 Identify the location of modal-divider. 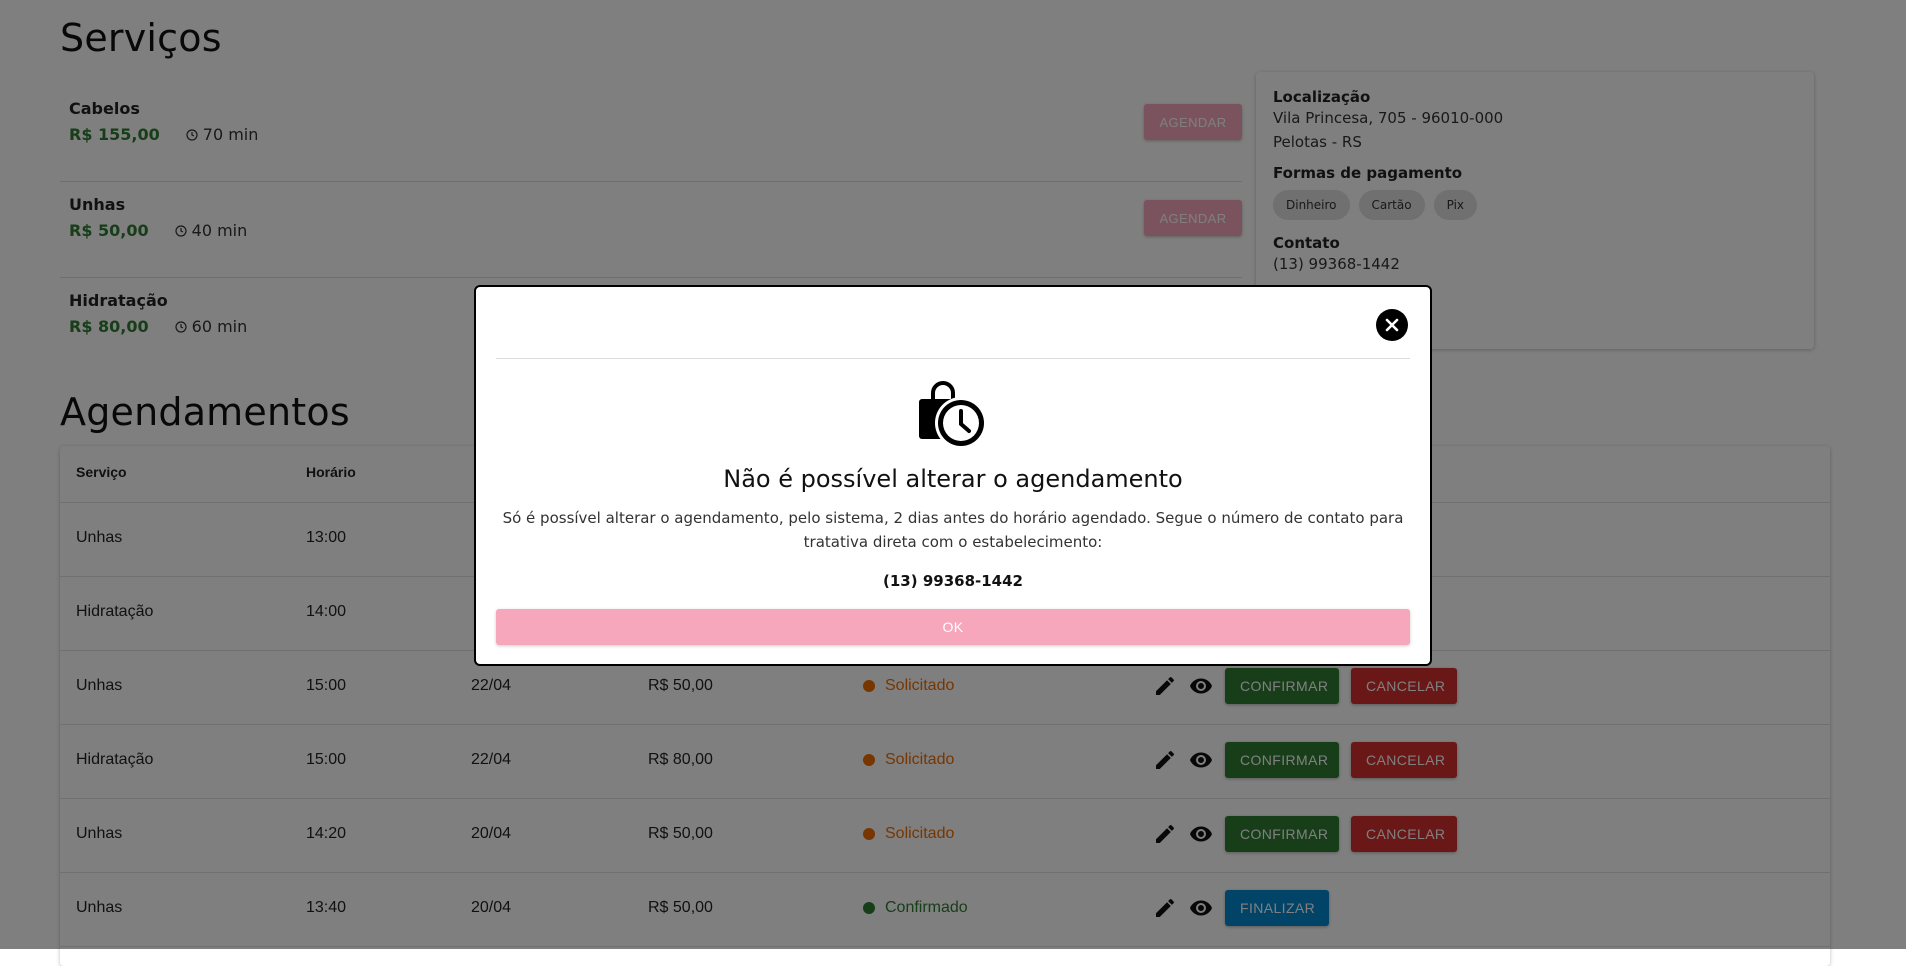
(953, 358).